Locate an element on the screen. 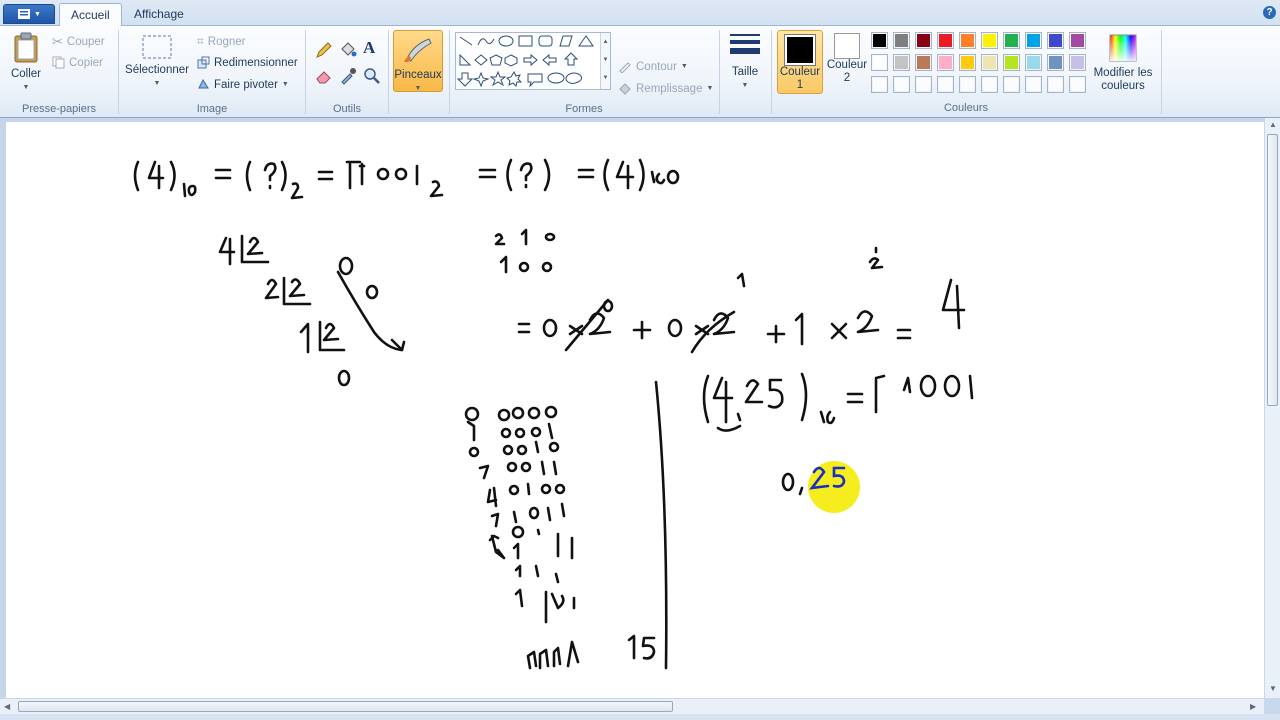 This screenshot has height=720, width=1280. vertical-scroll-thumb is located at coordinates (1272, 270).